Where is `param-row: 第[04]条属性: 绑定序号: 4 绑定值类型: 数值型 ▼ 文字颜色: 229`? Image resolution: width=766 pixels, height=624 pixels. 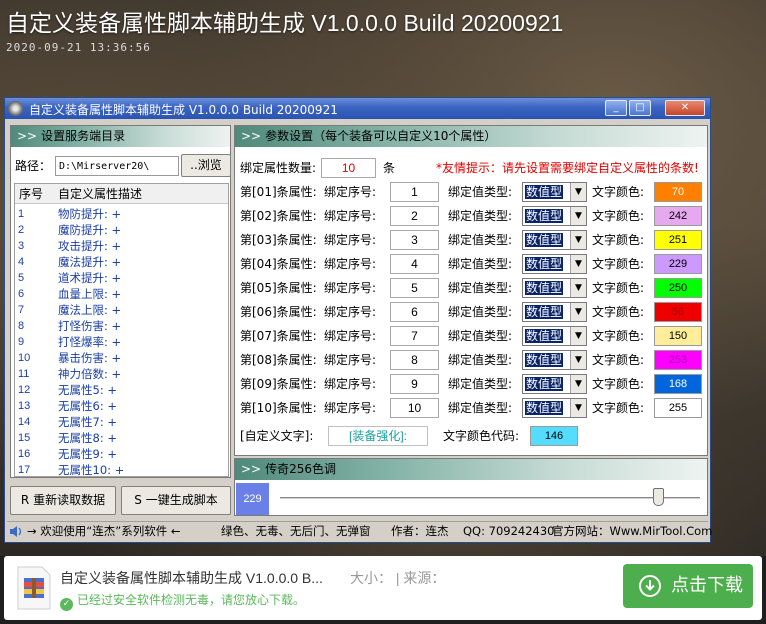
param-row: 第[04]条属性: 绑定序号: 4 绑定值类型: 数值型 ▼ 文字颜色: 229 is located at coordinates (473, 264).